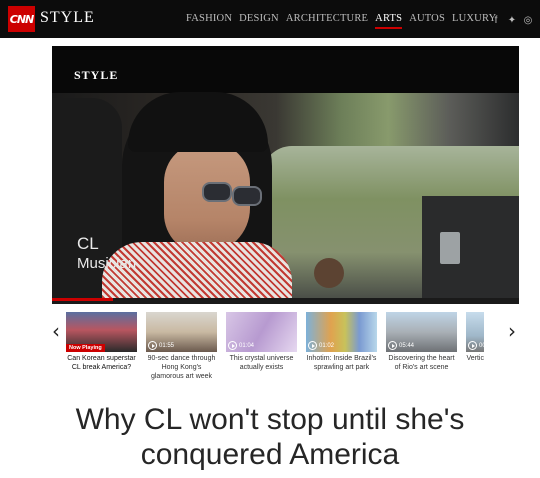 Image resolution: width=540 pixels, height=478 pixels. What do you see at coordinates (181, 332) in the screenshot?
I see `video-thumbnail: 01:55` at bounding box center [181, 332].